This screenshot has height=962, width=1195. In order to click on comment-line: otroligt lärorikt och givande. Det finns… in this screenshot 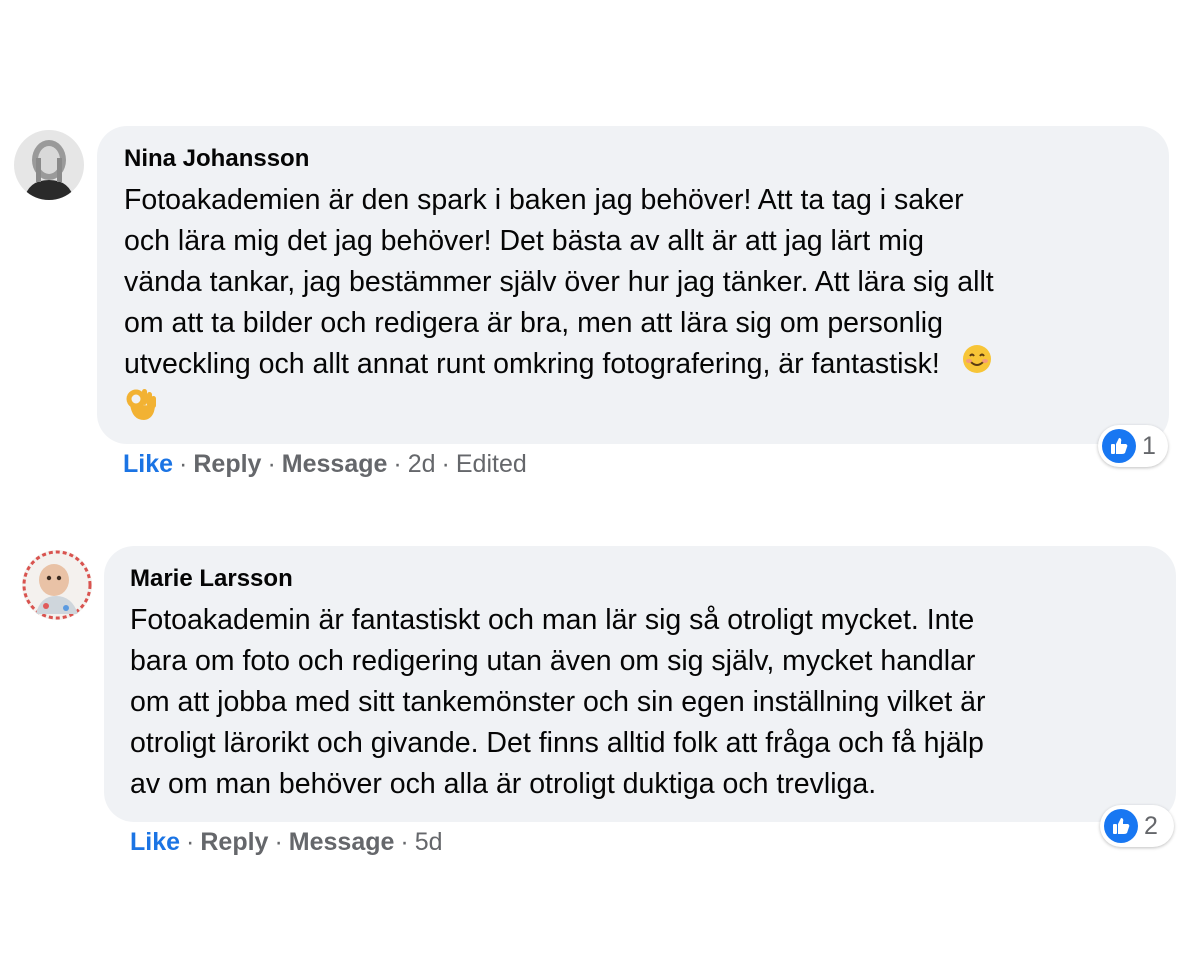, I will do `click(557, 743)`.